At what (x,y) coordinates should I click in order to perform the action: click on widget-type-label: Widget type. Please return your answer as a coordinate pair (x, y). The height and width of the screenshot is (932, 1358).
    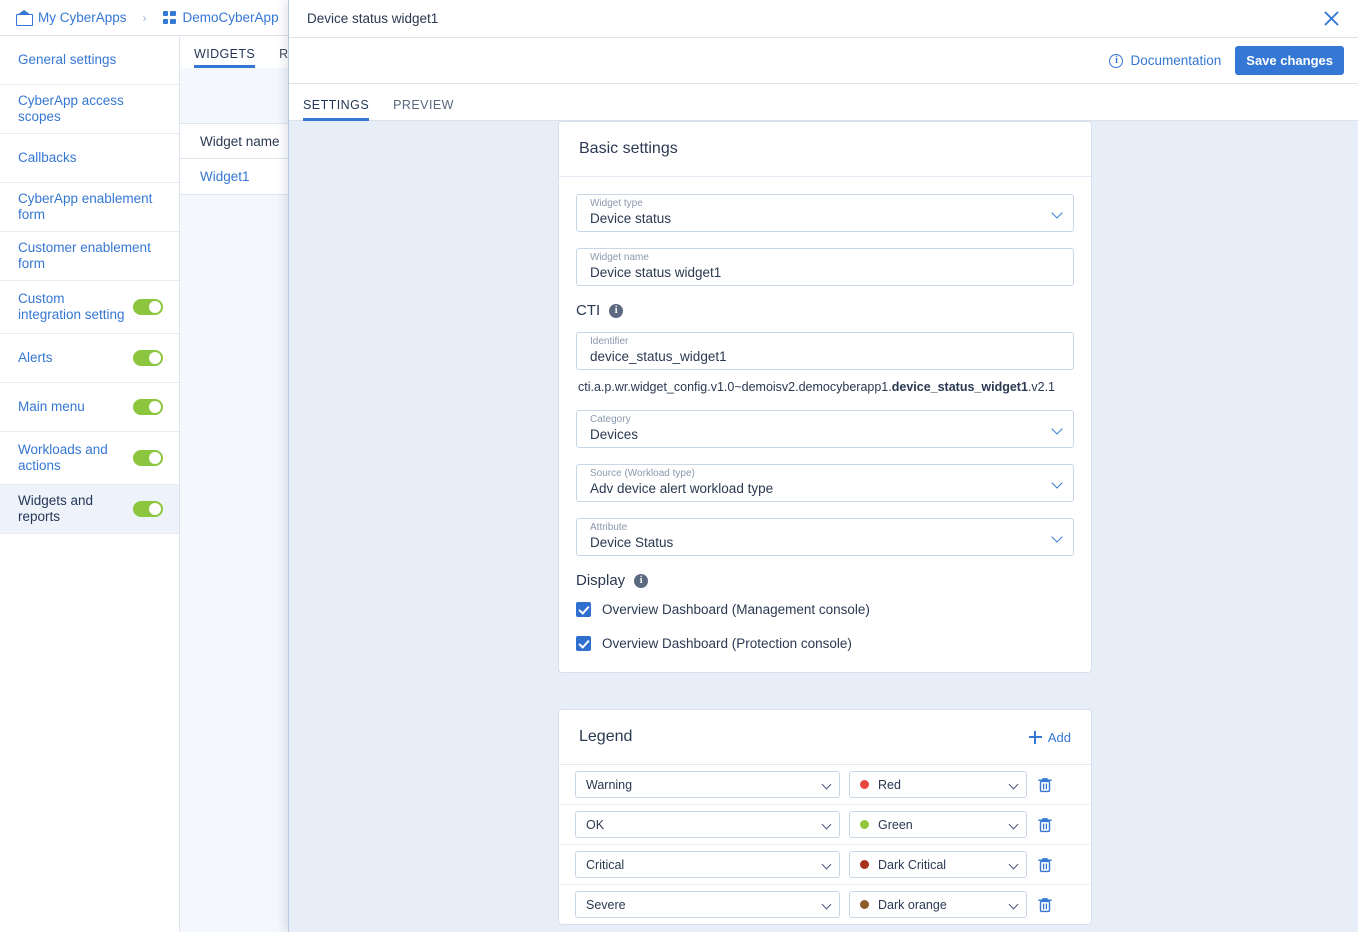
    Looking at the image, I should click on (616, 203).